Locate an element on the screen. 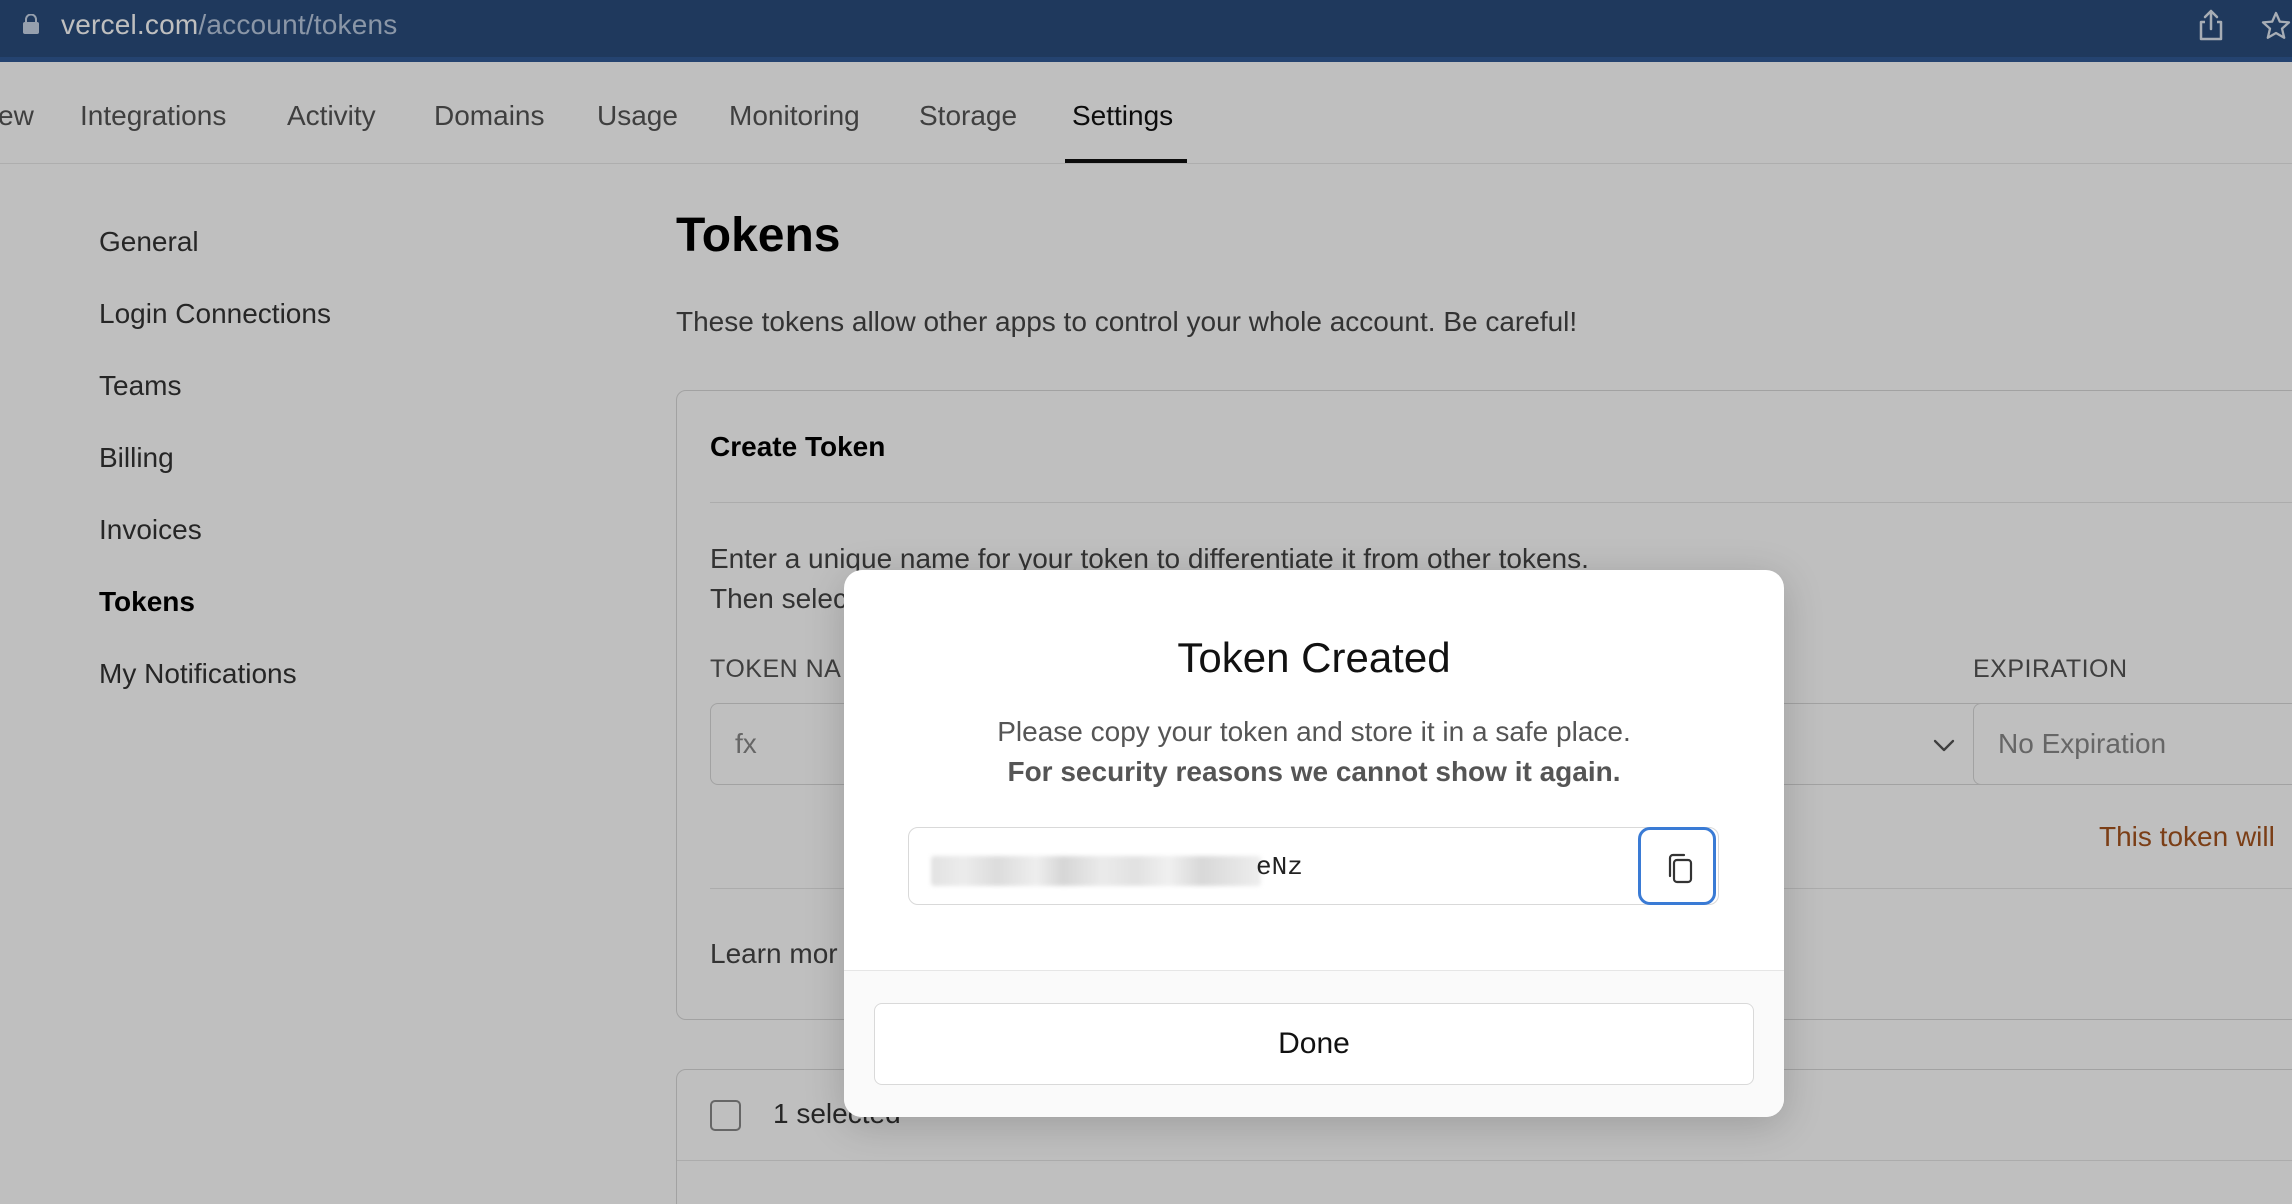 The width and height of the screenshot is (2292, 1204). copy-icon is located at coordinates (1680, 868).